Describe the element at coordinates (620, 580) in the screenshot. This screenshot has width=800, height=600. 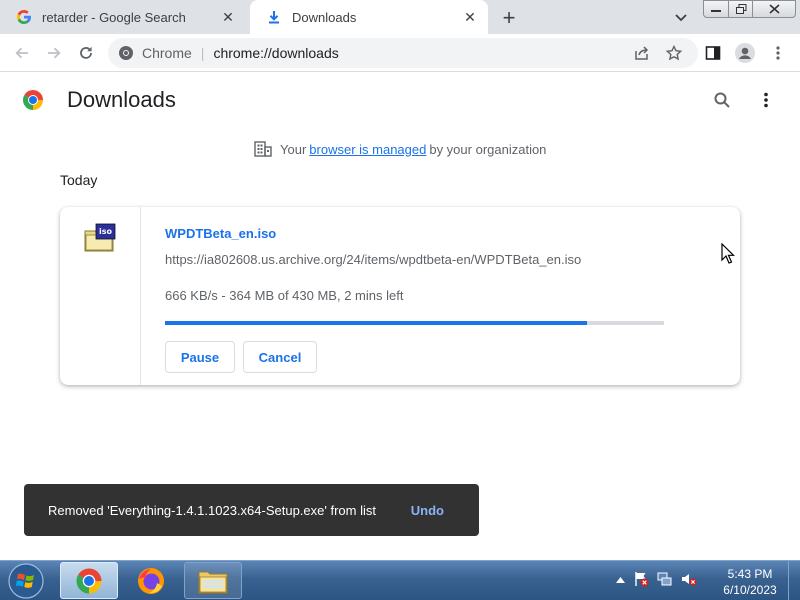
I see `show-hidden-icons-icon` at that location.